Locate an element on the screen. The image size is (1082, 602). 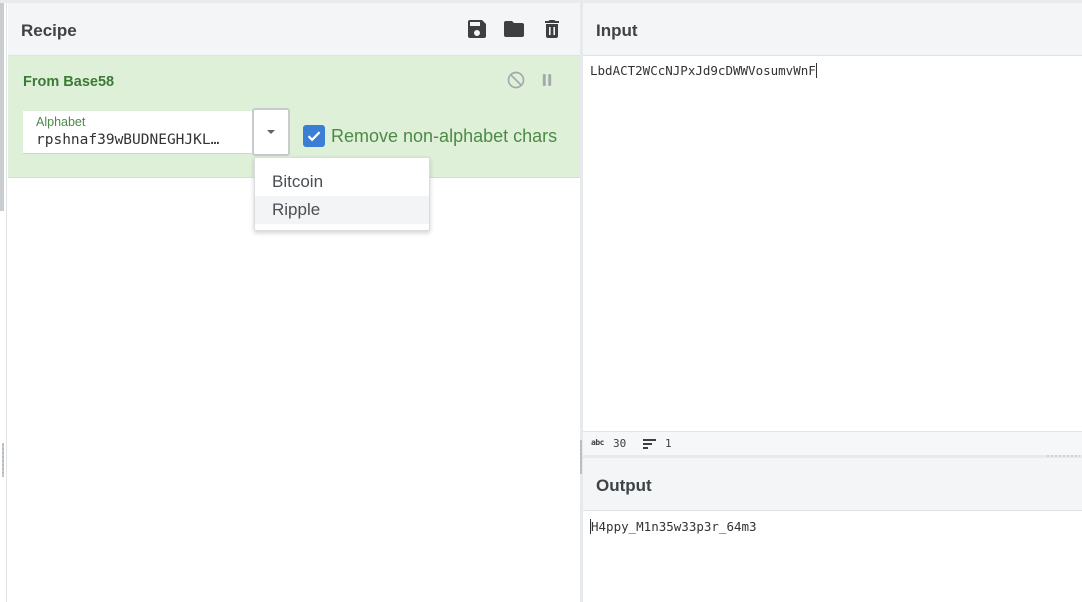
left-gutter is located at coordinates (3, 302).